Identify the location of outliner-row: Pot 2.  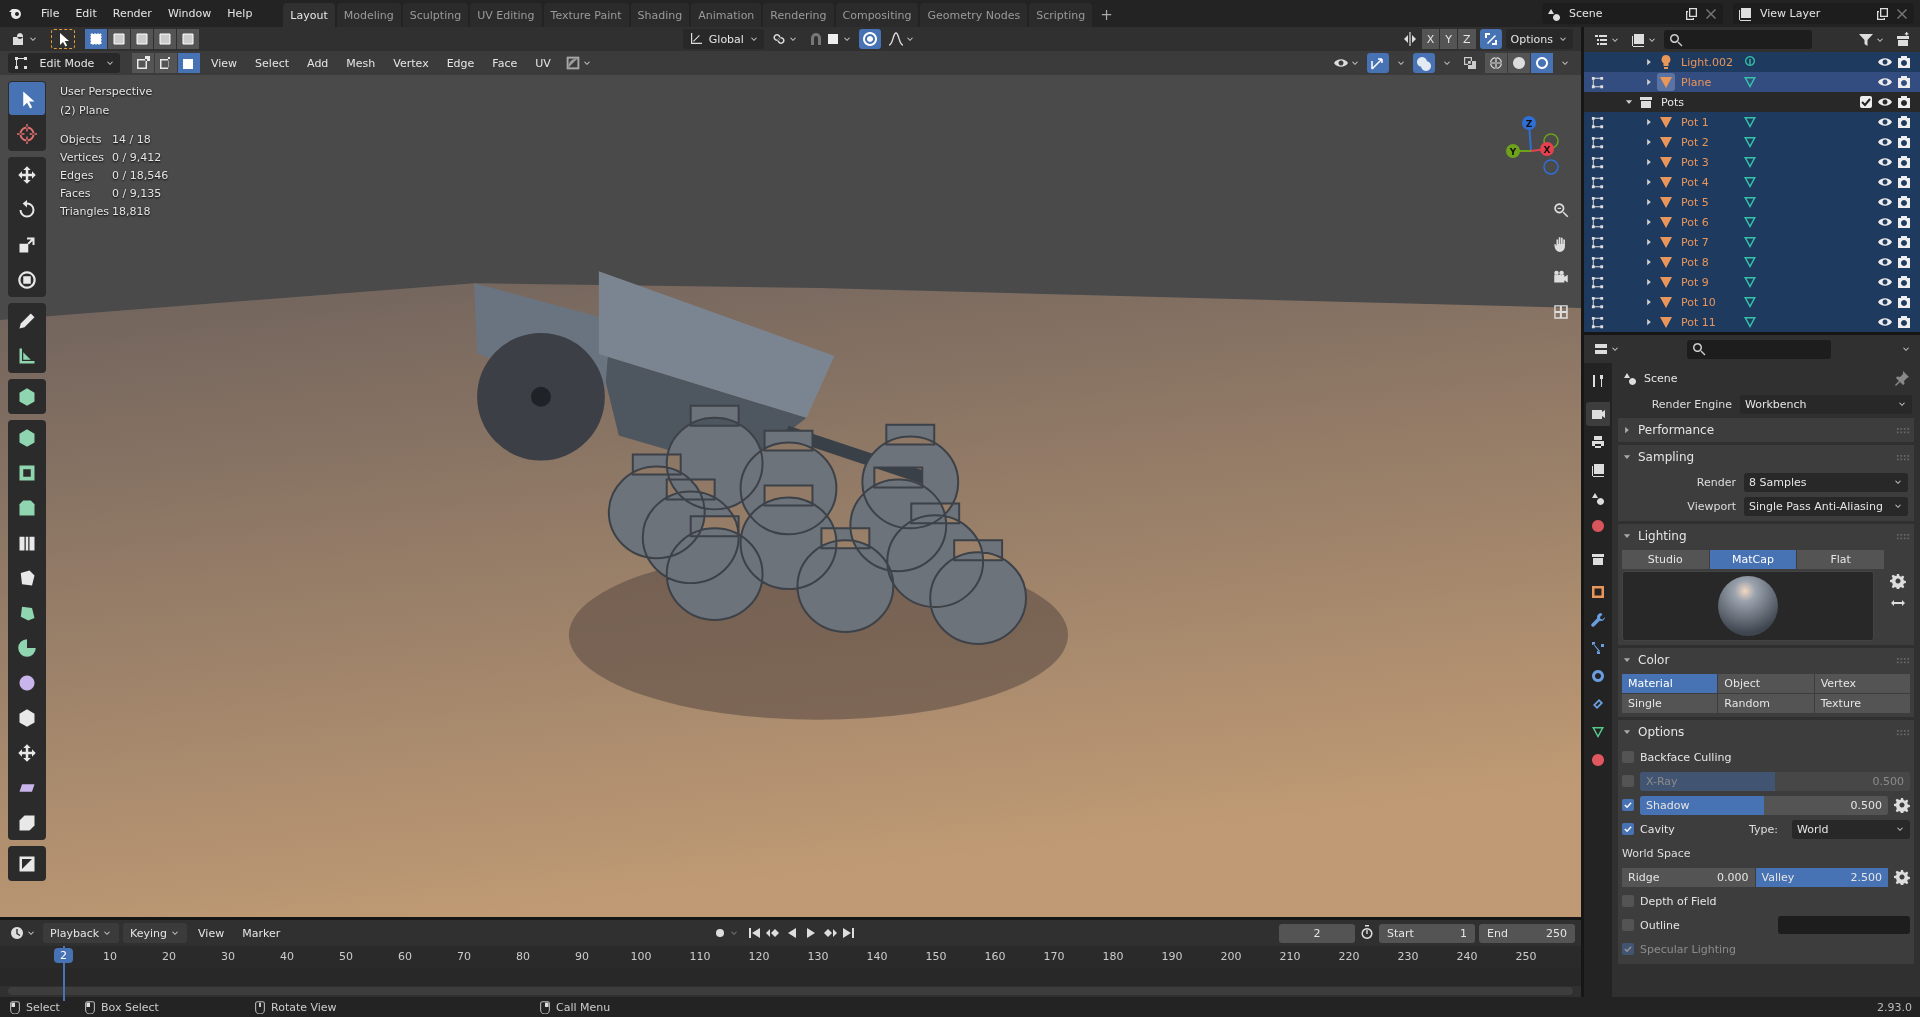
(1752, 142).